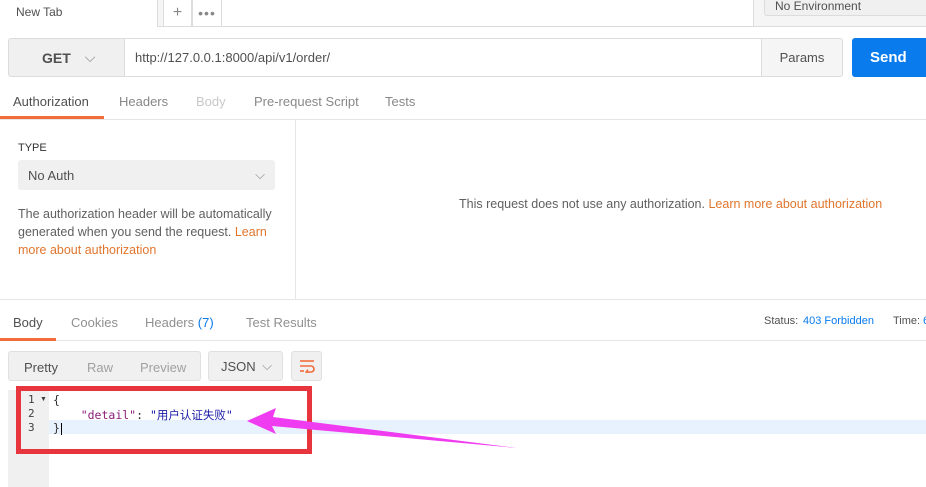  I want to click on auth-type-value: No Auth, so click(51, 175).